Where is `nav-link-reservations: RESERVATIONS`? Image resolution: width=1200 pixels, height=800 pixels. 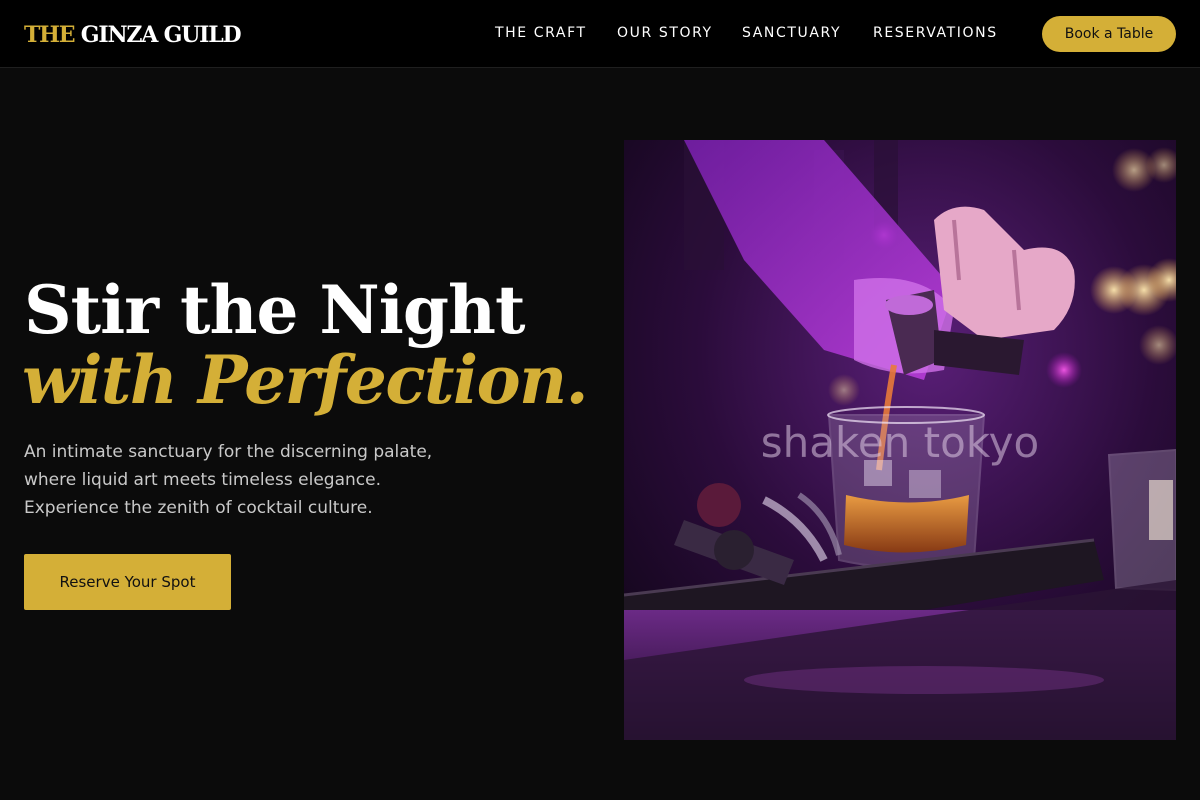
nav-link-reservations: RESERVATIONS is located at coordinates (935, 33).